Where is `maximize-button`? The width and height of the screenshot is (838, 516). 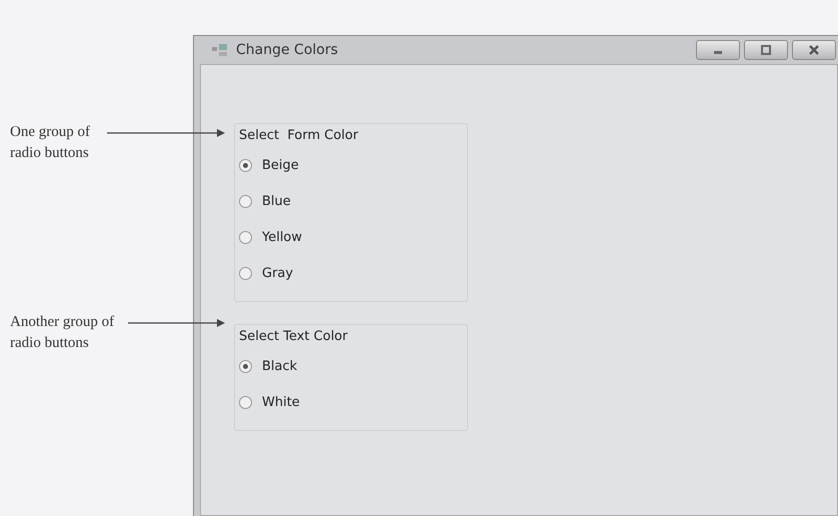
maximize-button is located at coordinates (766, 50).